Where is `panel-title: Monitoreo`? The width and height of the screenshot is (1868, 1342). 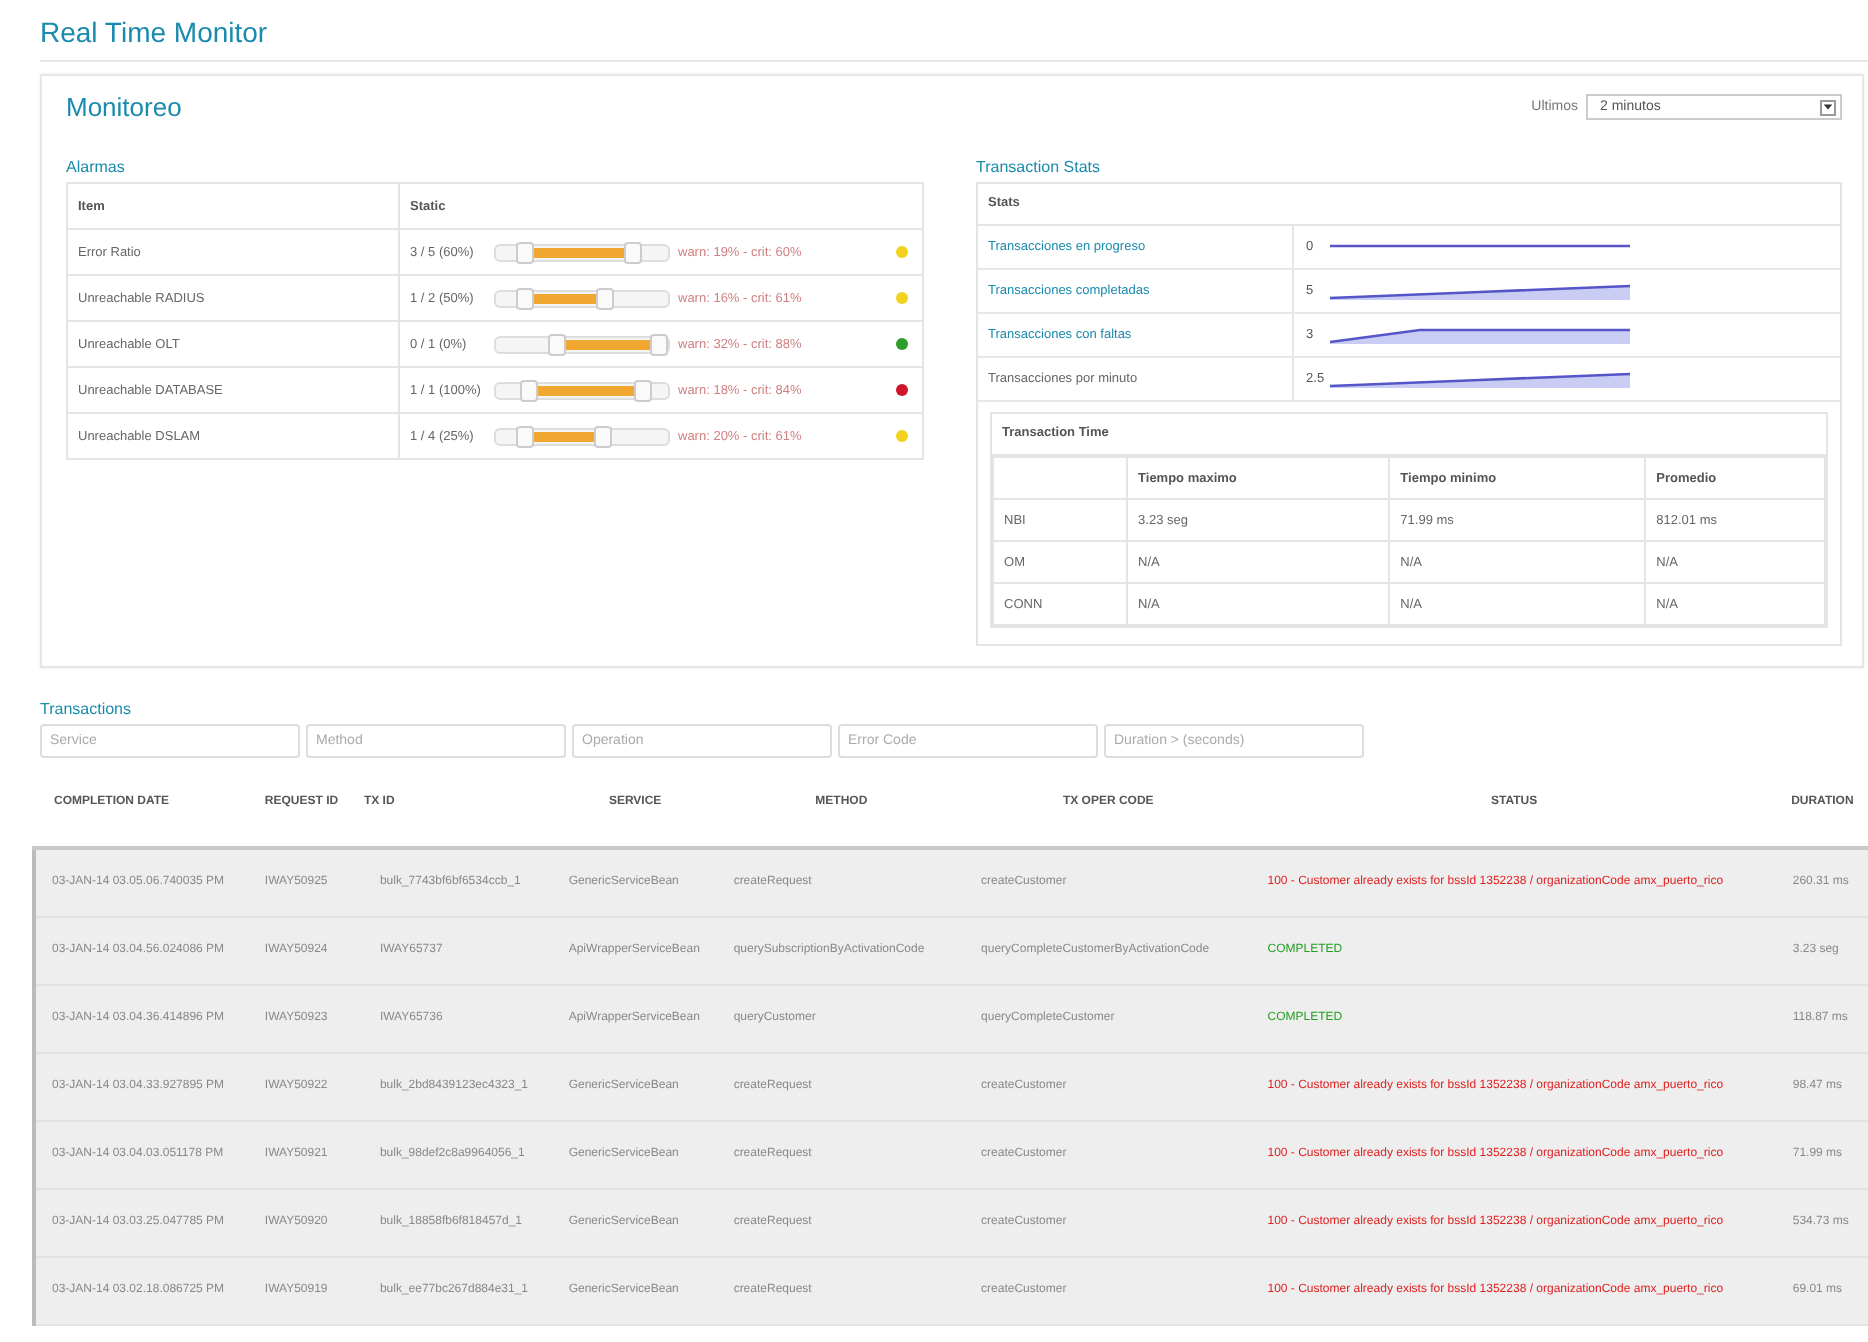
panel-title: Monitoreo is located at coordinates (124, 107).